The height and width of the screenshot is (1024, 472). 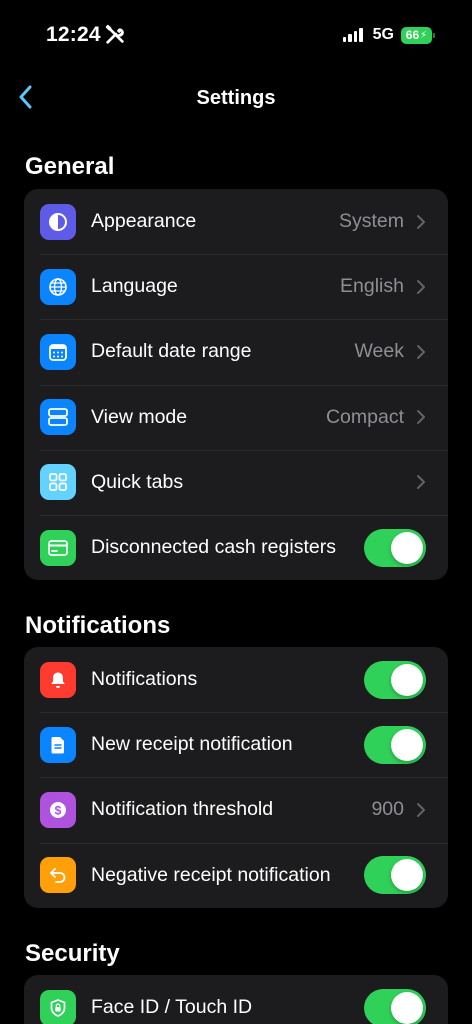 What do you see at coordinates (58, 679) in the screenshot?
I see `bell-icon` at bounding box center [58, 679].